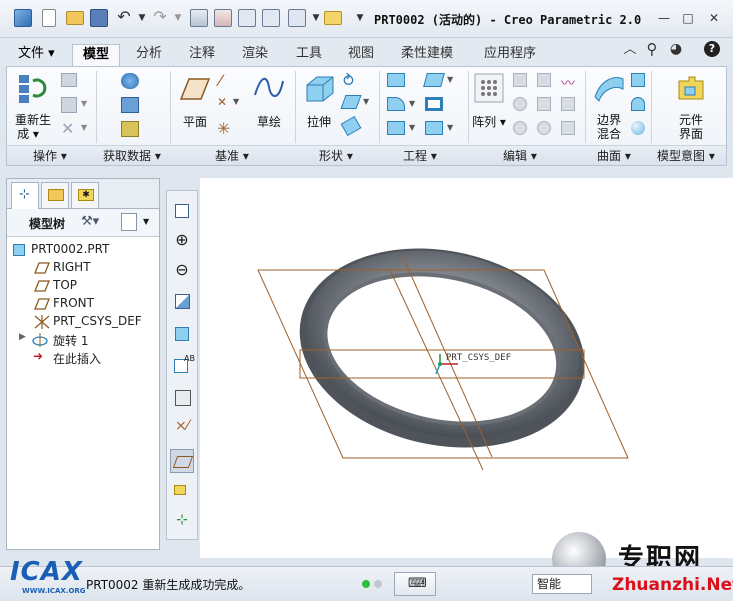 Image resolution: width=733 pixels, height=601 pixels. Describe the element at coordinates (427, 55) in the screenshot. I see `tab-flexible-modeling: 柔性建模` at that location.